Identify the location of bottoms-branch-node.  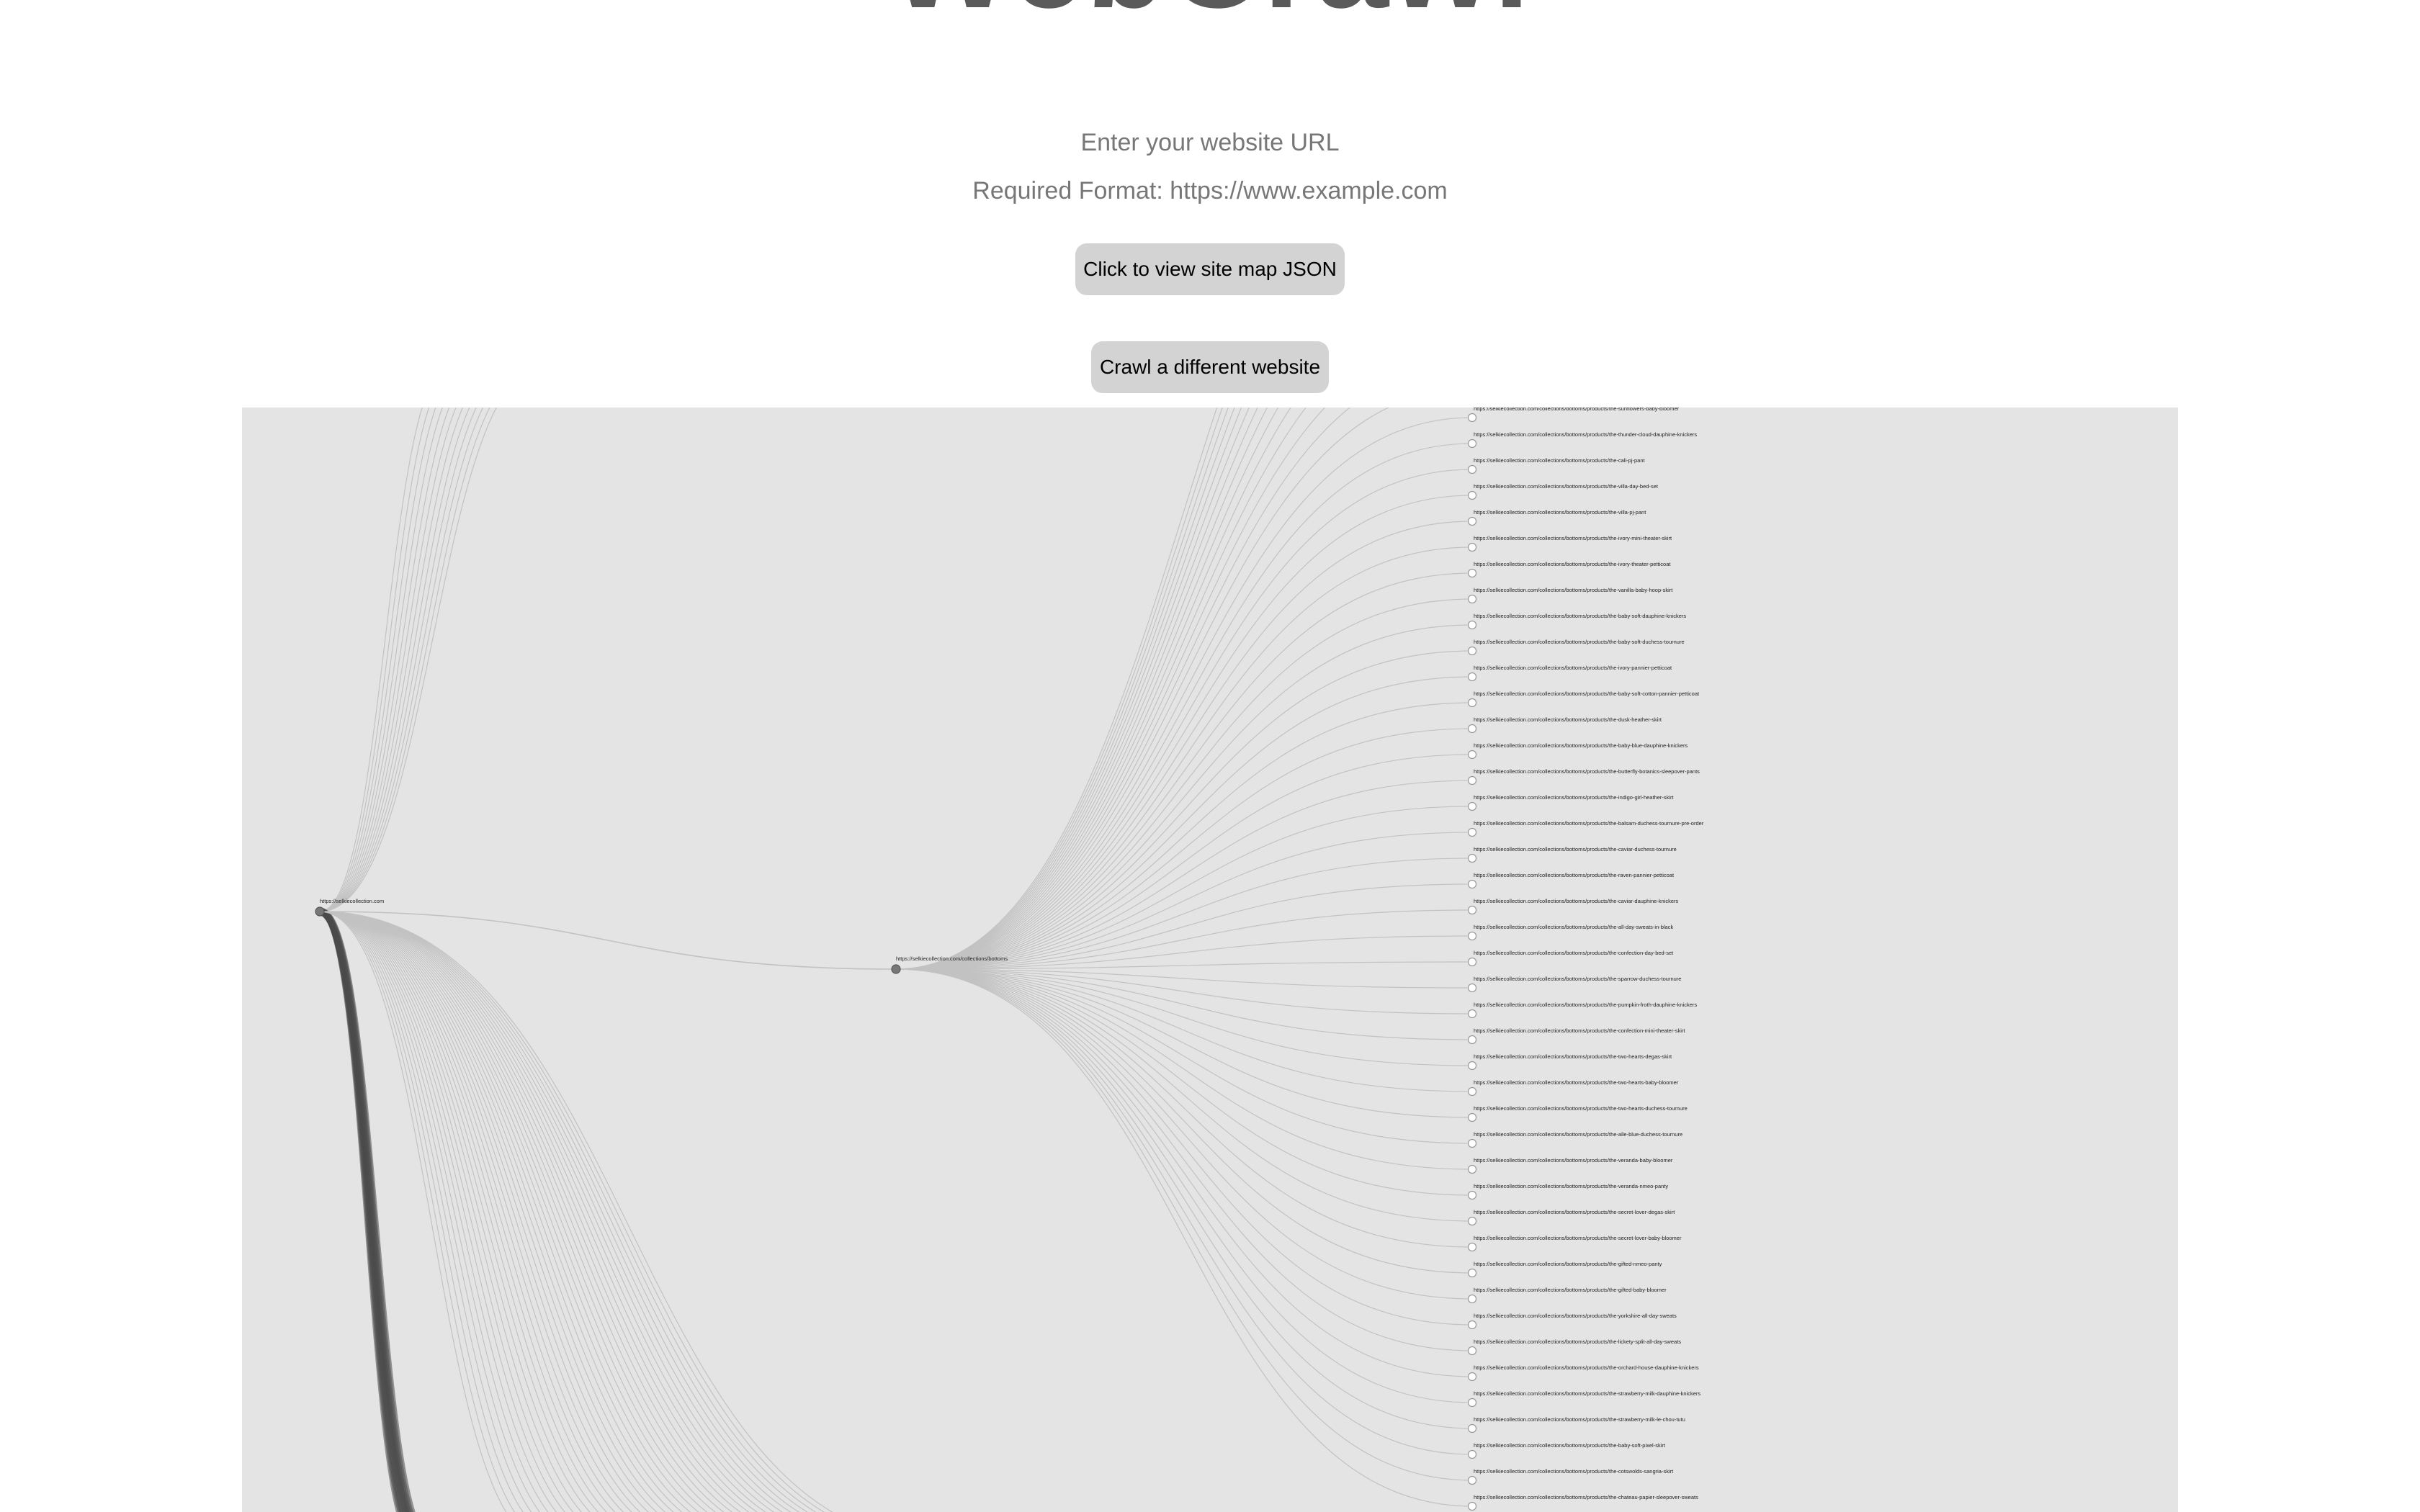
(896, 969).